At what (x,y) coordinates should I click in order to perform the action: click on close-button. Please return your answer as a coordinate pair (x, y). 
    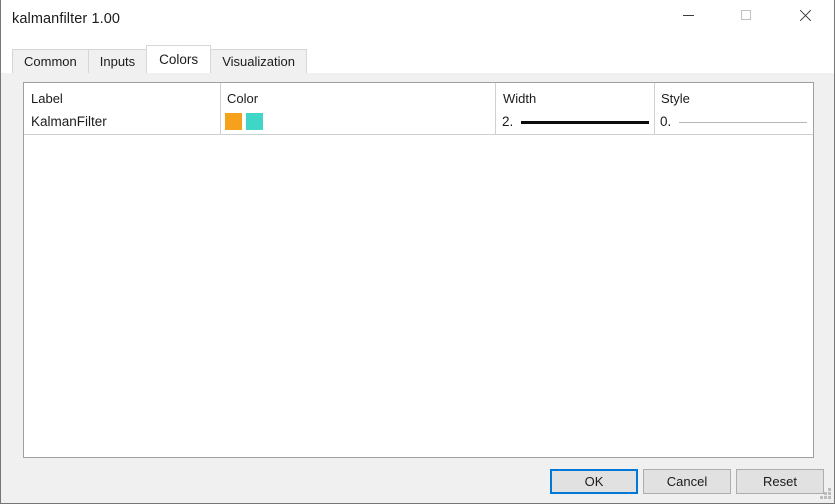
    Looking at the image, I should click on (805, 15).